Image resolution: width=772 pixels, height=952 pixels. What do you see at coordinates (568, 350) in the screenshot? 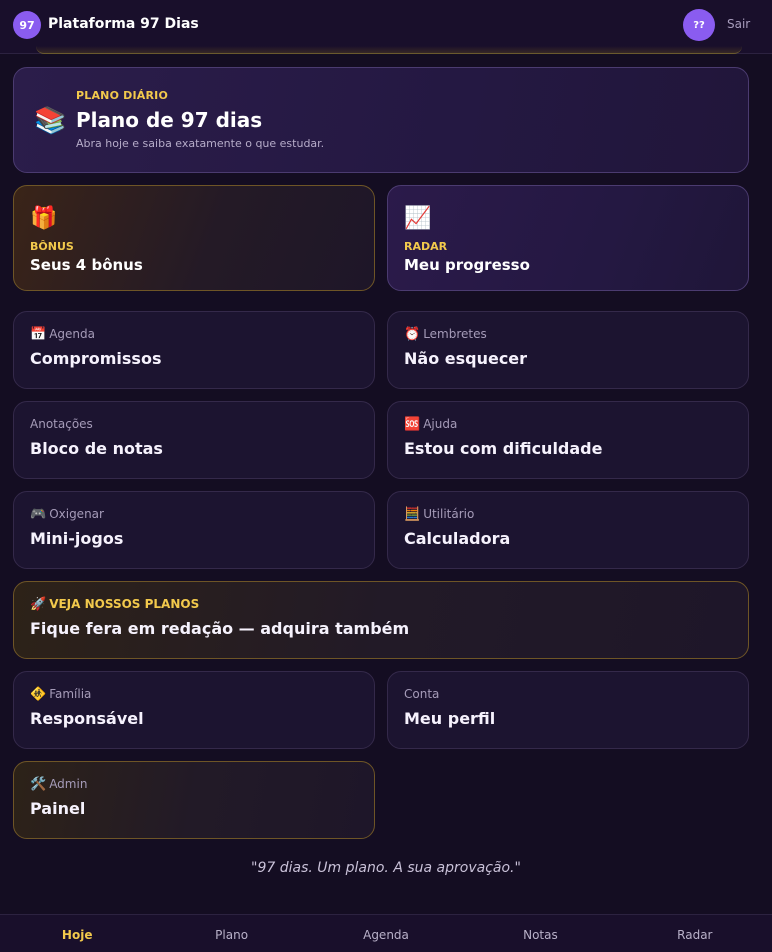
I see `reminders-card: ⏰ Lembretes Não esquecer` at bounding box center [568, 350].